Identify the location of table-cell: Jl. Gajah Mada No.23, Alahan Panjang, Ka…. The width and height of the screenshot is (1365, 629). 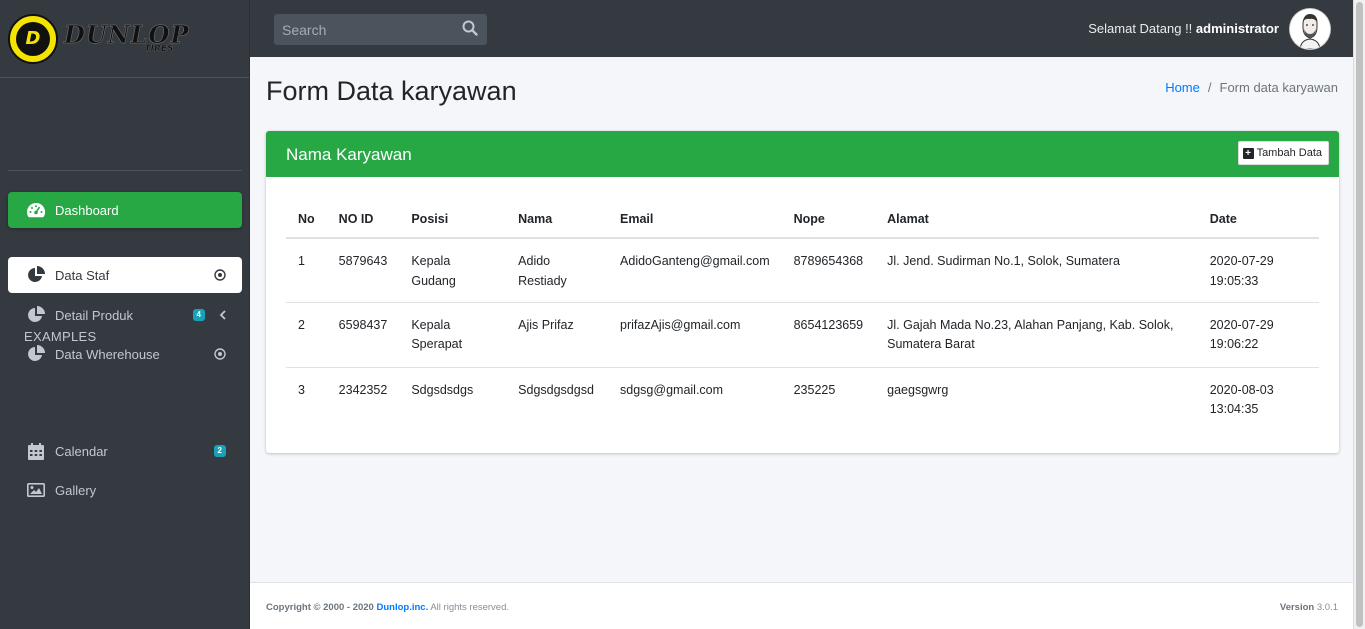
(1036, 335).